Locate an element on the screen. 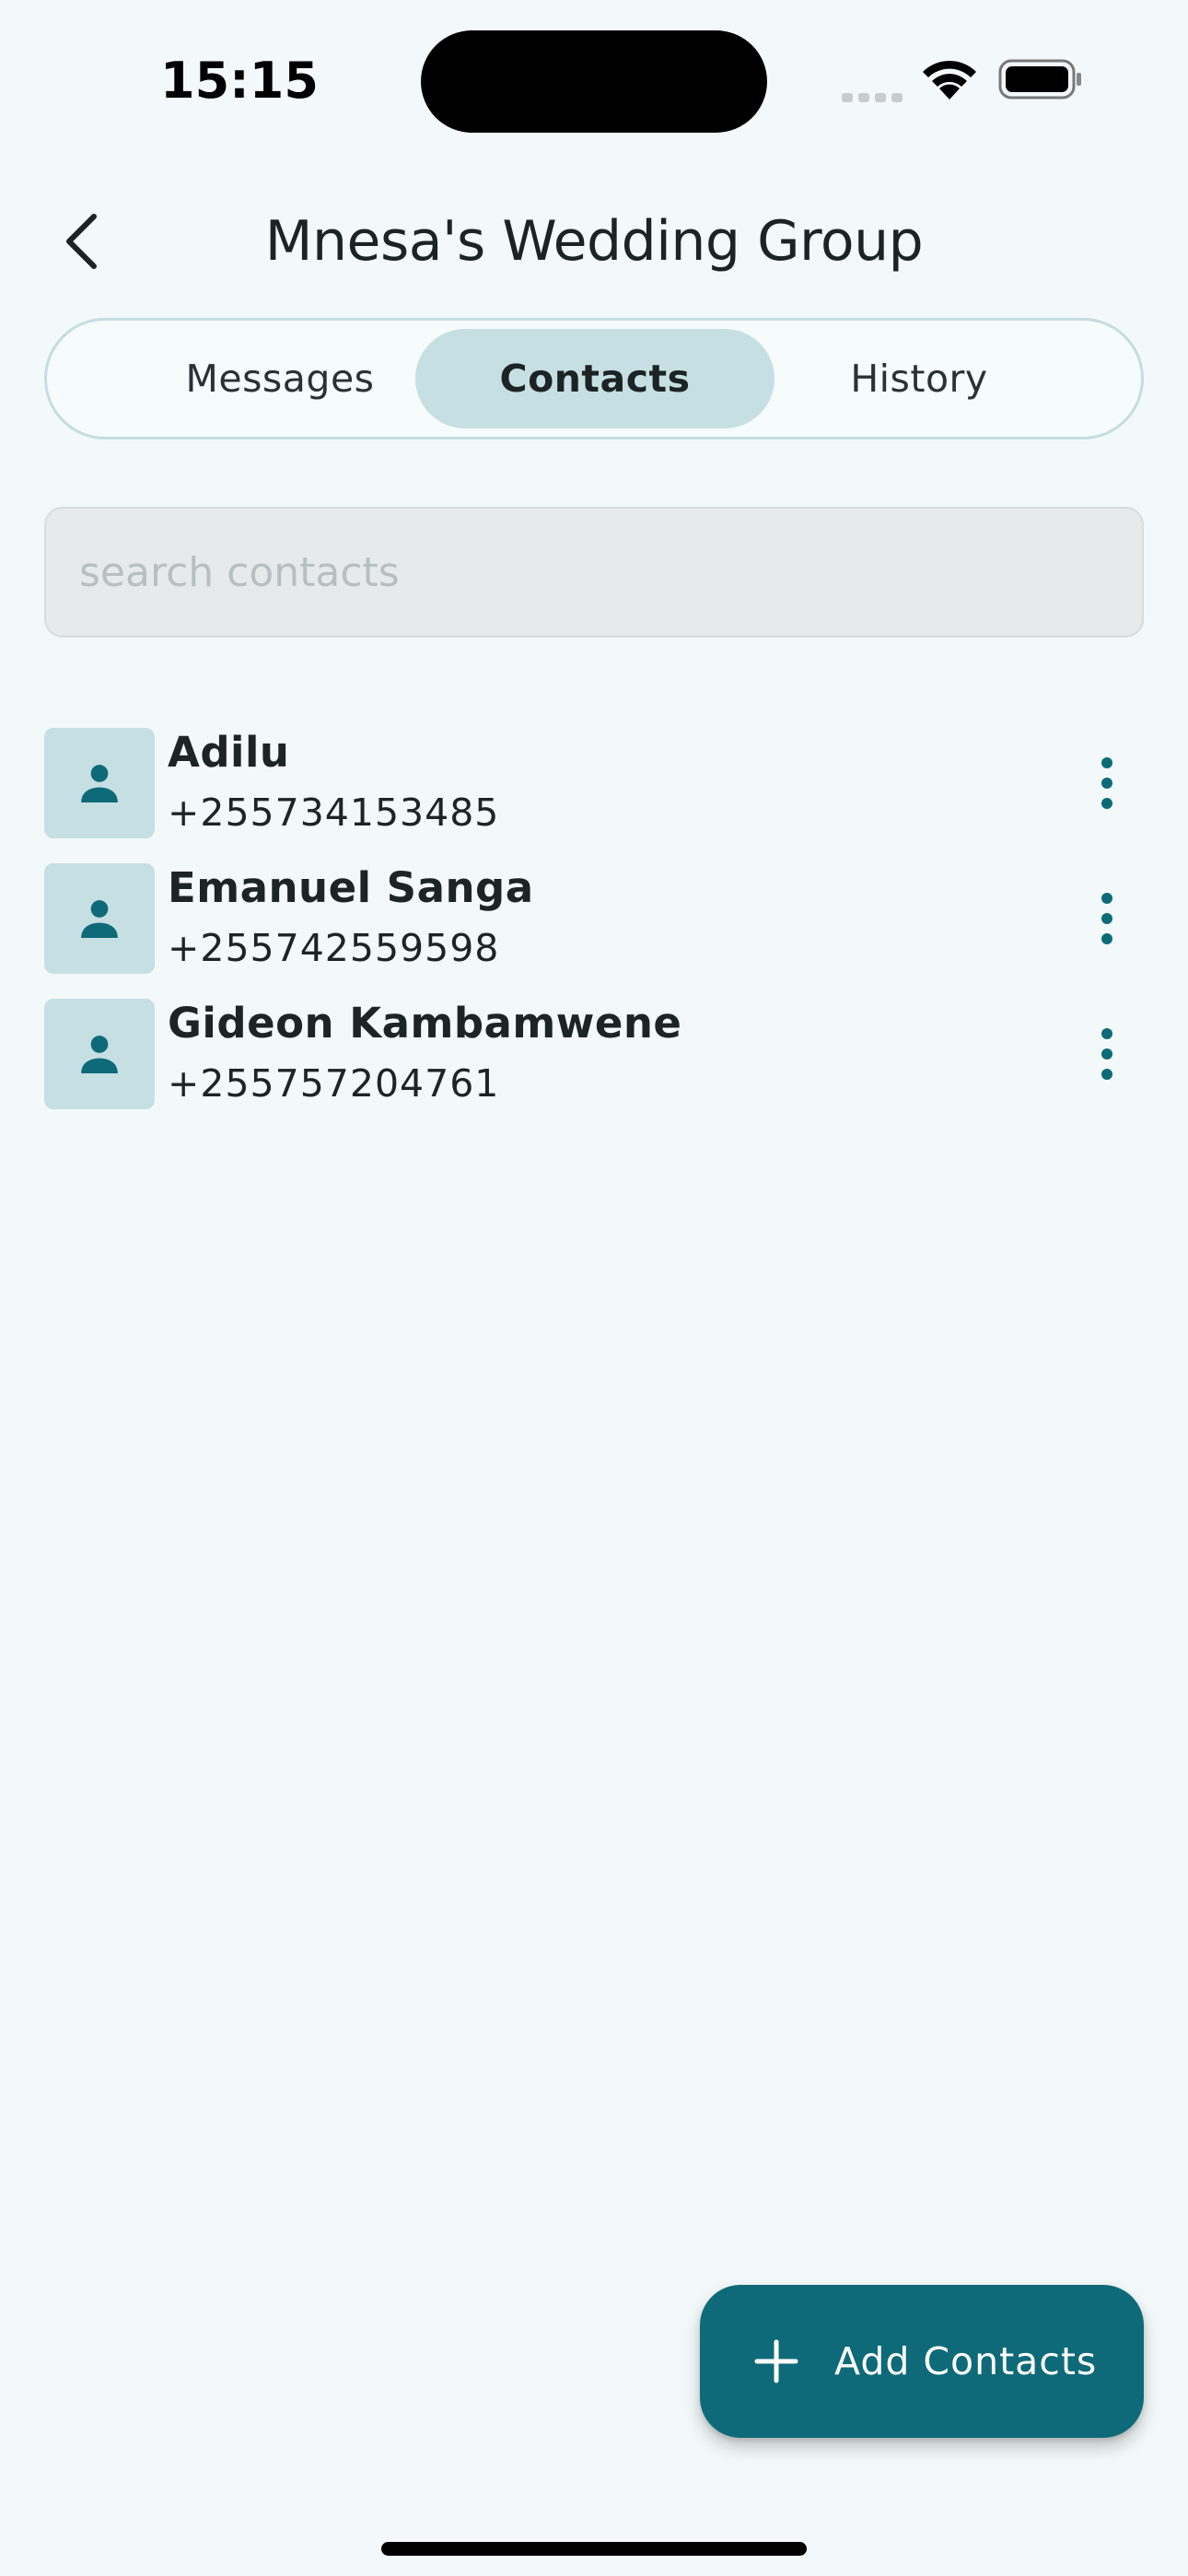 The image size is (1188, 2576). segmented-tabs: Messages Contacts History is located at coordinates (594, 378).